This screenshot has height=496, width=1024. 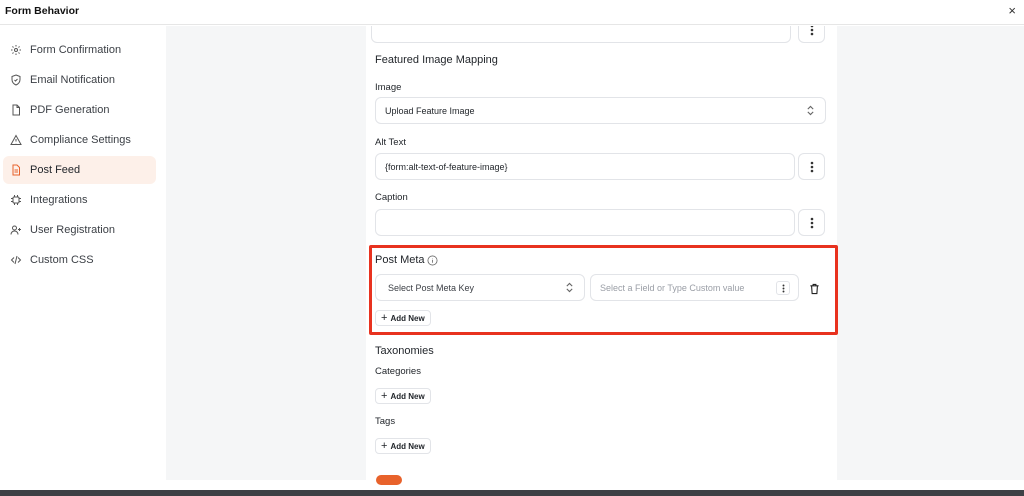 I want to click on modal-header: Form Behavior ×, so click(x=512, y=12).